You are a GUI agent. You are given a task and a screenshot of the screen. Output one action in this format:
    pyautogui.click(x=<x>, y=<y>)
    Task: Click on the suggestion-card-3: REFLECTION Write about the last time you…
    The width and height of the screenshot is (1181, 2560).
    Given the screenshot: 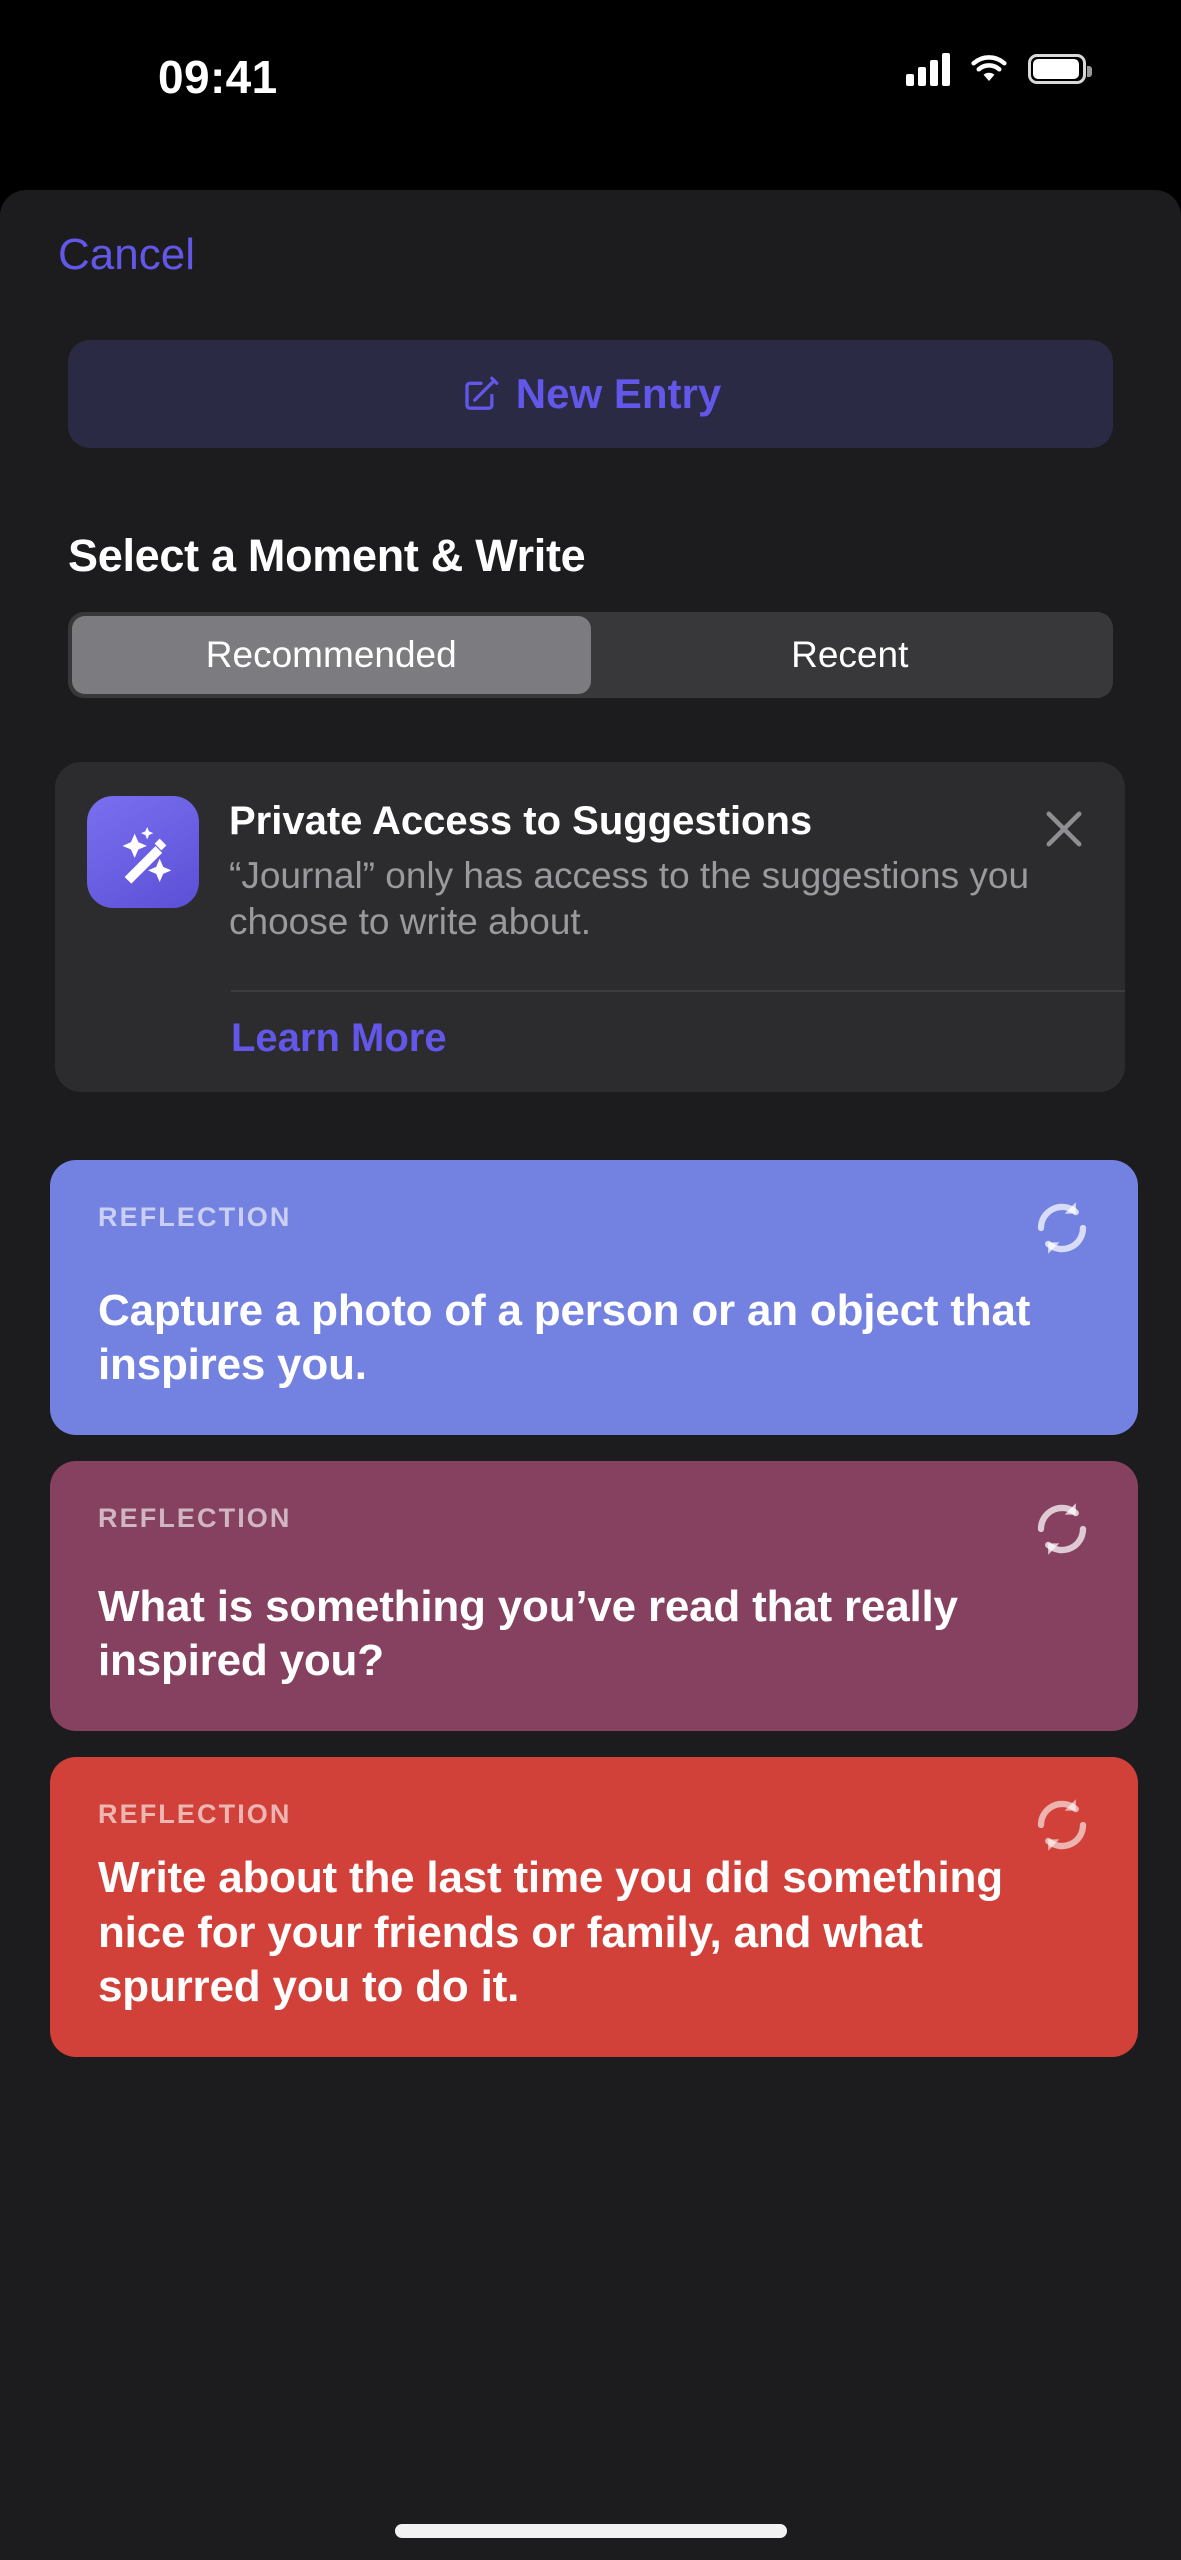 What is the action you would take?
    pyautogui.click(x=594, y=1907)
    